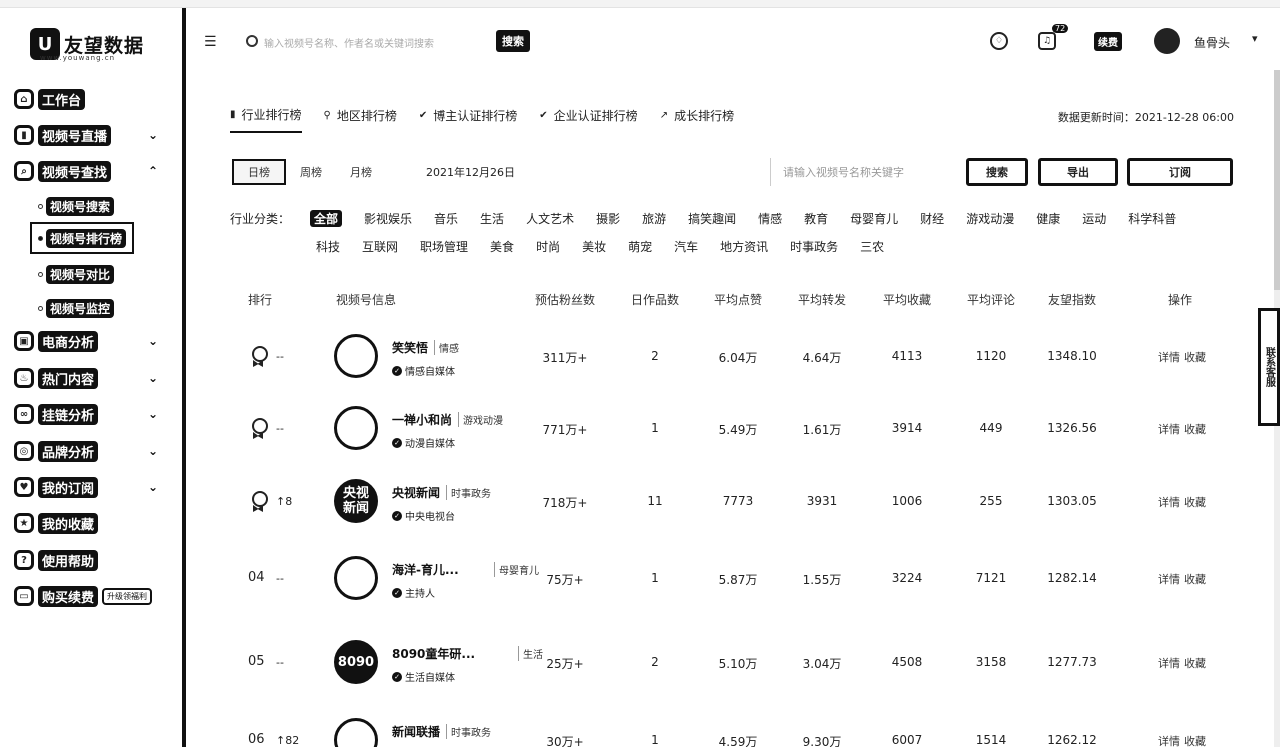 This screenshot has width=1280, height=747. I want to click on sidebar-item-link-analysis: ∞ 挂链分析 ⌄, so click(94, 414).